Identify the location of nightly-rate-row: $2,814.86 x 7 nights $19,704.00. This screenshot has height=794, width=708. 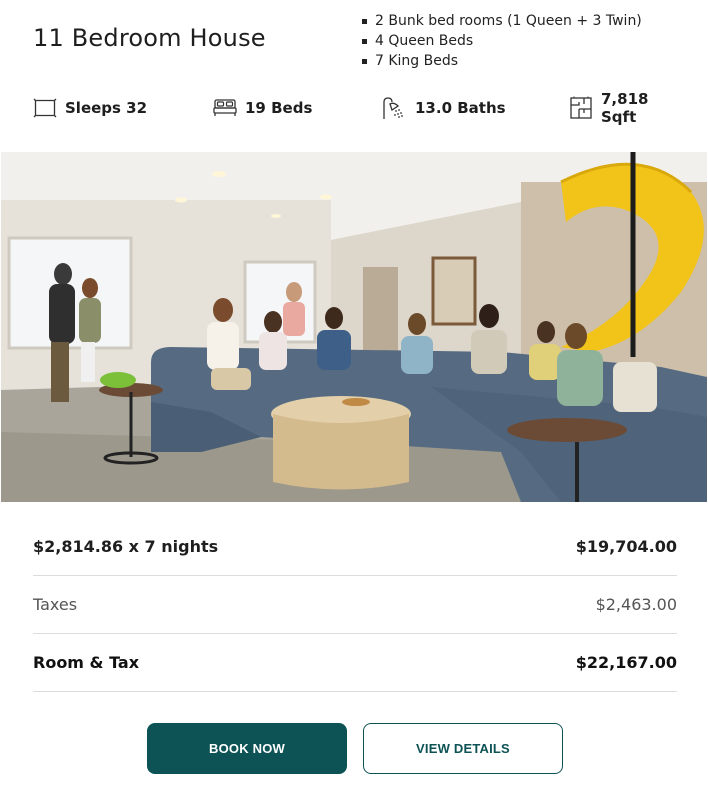
(355, 547).